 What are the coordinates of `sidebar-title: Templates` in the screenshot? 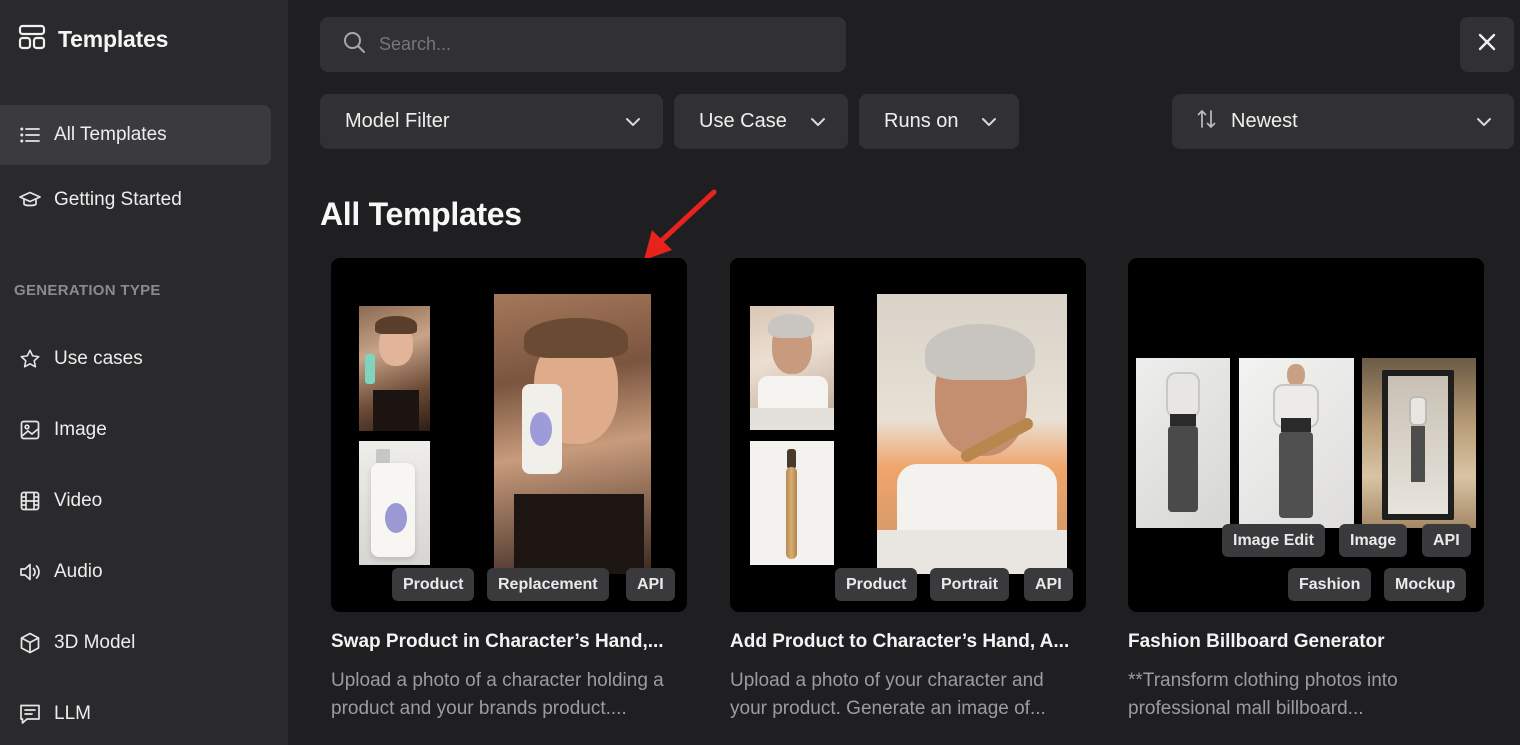 It's located at (113, 39).